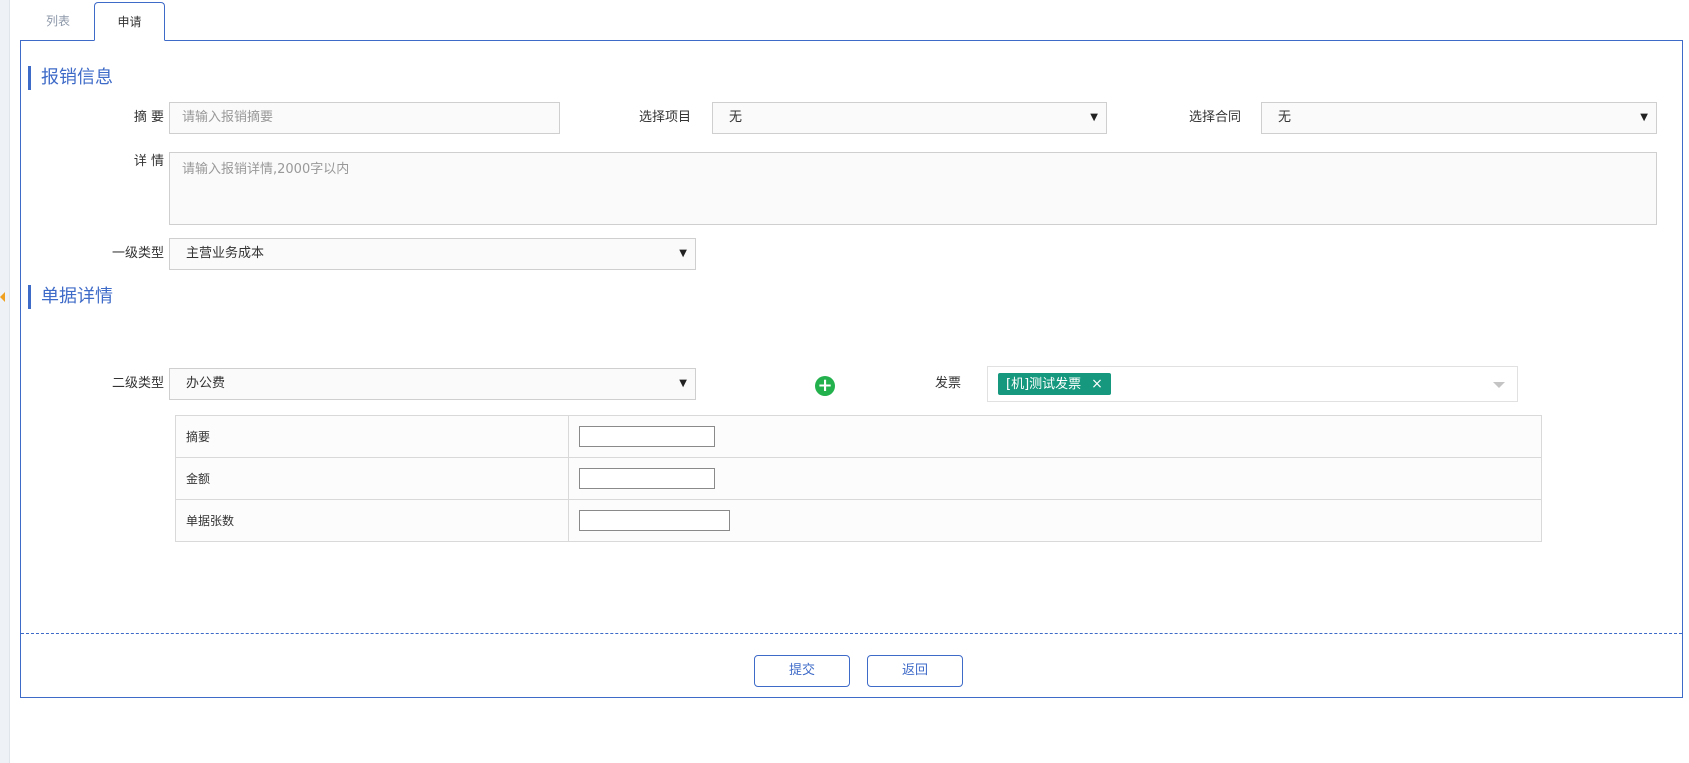 This screenshot has width=1689, height=763. I want to click on secondary-type-select-value: 办公费, so click(206, 383).